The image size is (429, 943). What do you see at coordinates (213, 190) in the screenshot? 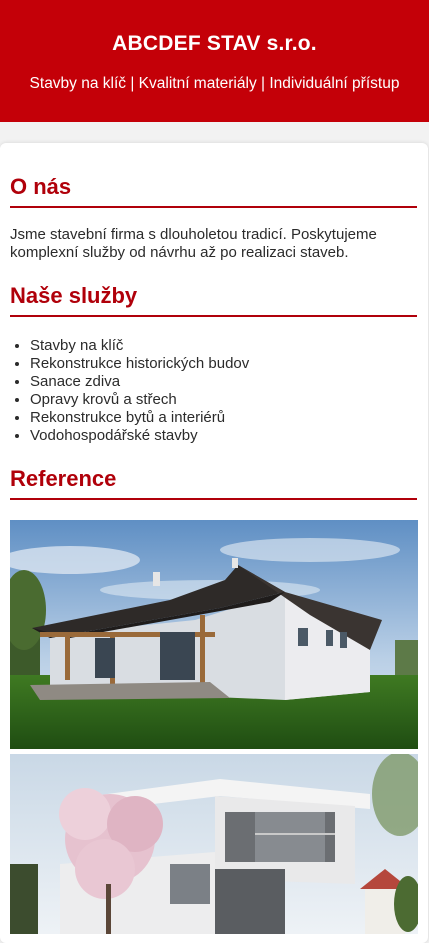
I see `about-heading: O nás` at bounding box center [213, 190].